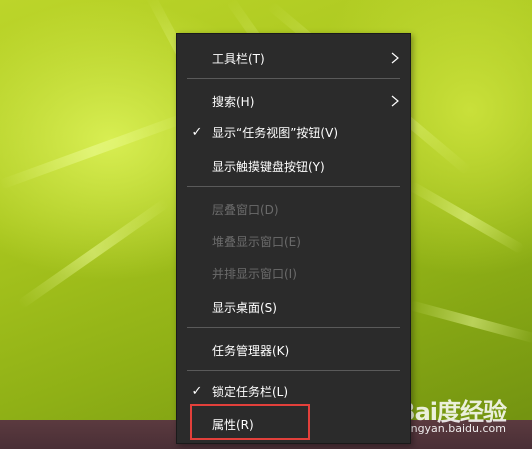 The image size is (532, 449). I want to click on menu-item-task-manager: 任务管理器(K), so click(293, 350).